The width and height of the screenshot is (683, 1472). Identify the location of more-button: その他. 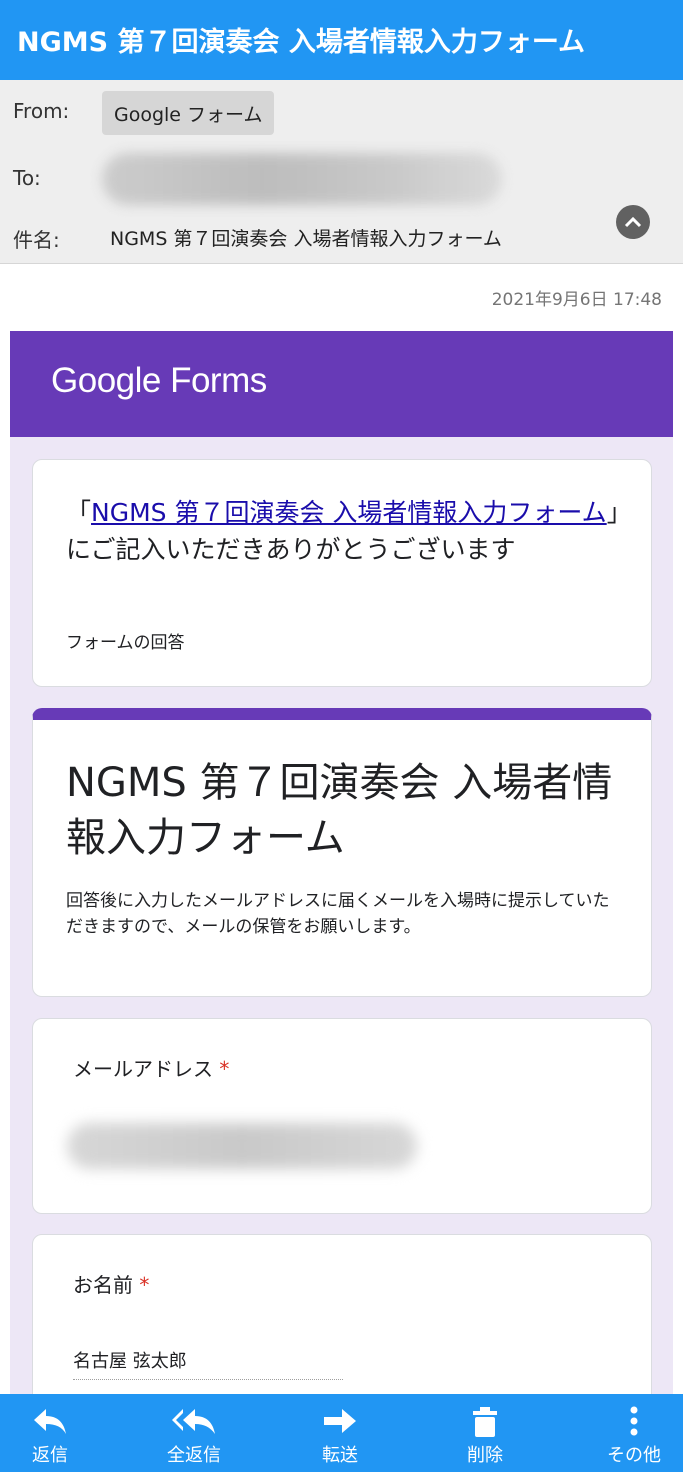
(633, 1433).